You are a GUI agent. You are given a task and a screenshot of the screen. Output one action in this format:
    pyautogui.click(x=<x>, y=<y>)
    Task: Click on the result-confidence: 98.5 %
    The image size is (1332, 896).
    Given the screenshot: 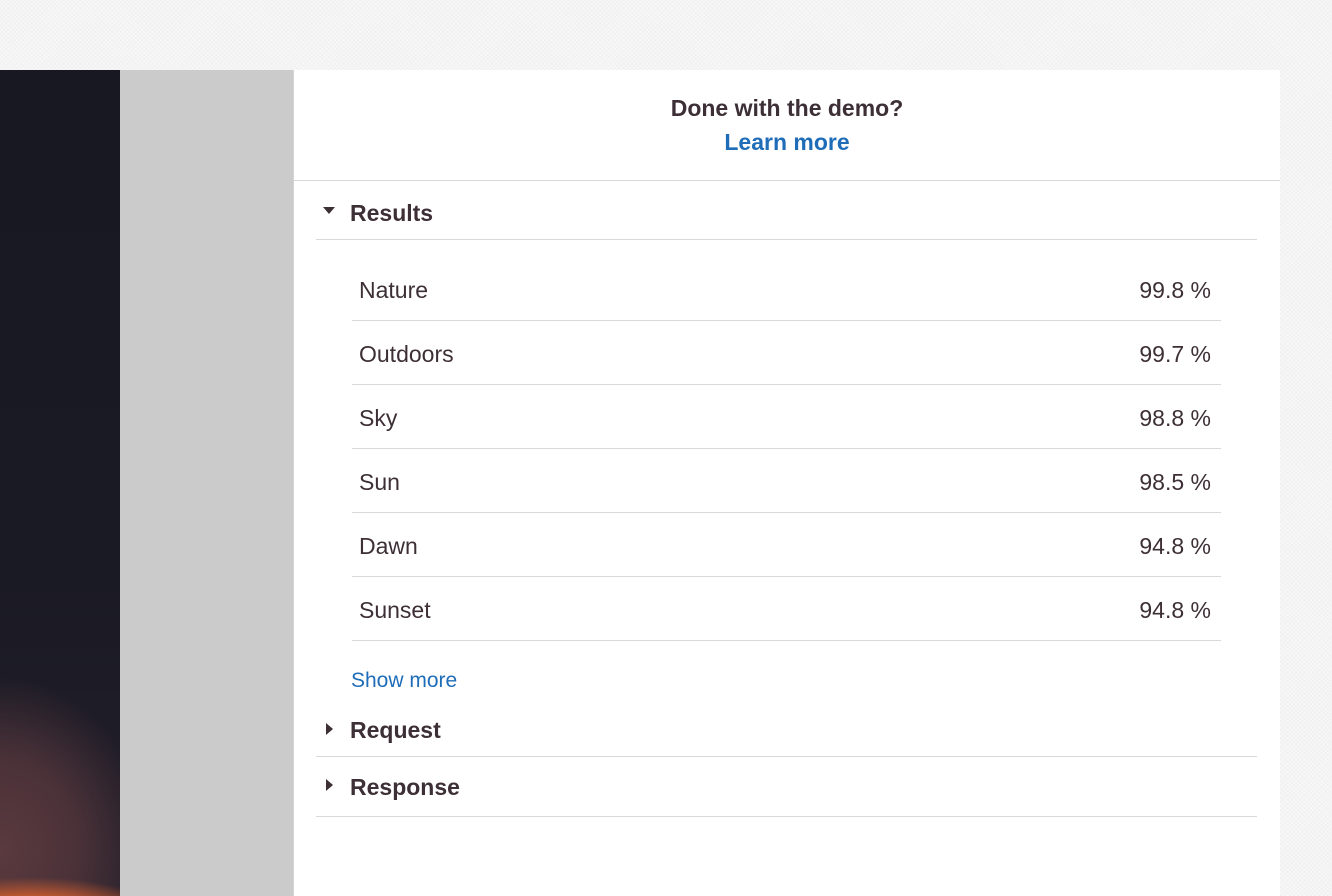 What is the action you would take?
    pyautogui.click(x=1175, y=482)
    